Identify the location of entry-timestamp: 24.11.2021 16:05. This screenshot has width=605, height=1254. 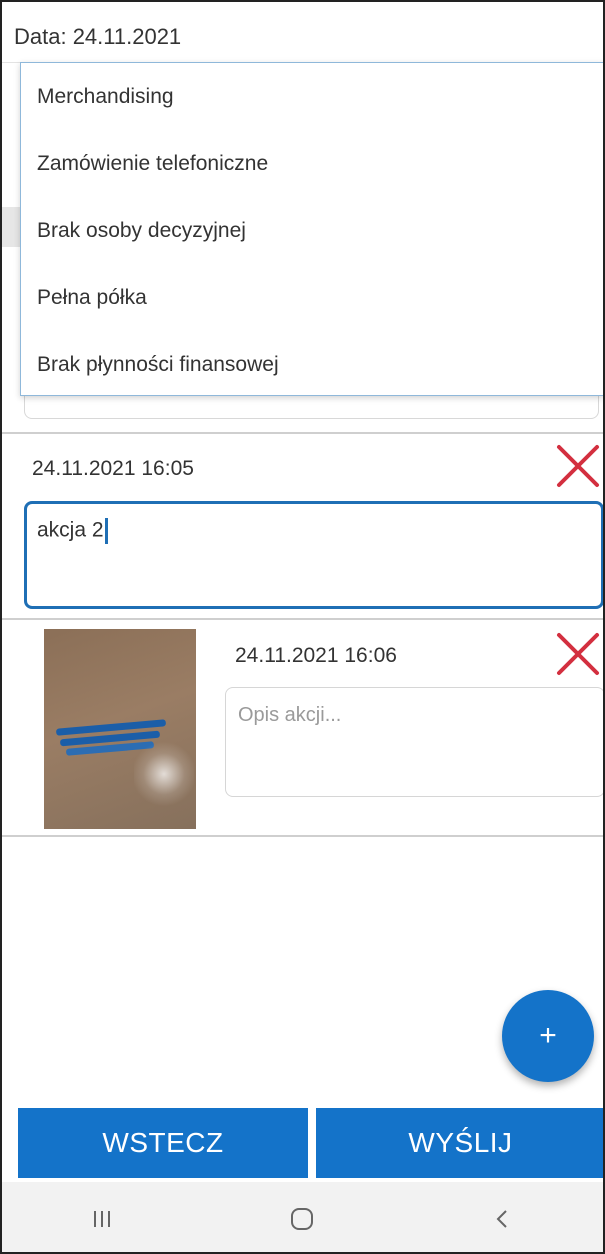
(113, 468).